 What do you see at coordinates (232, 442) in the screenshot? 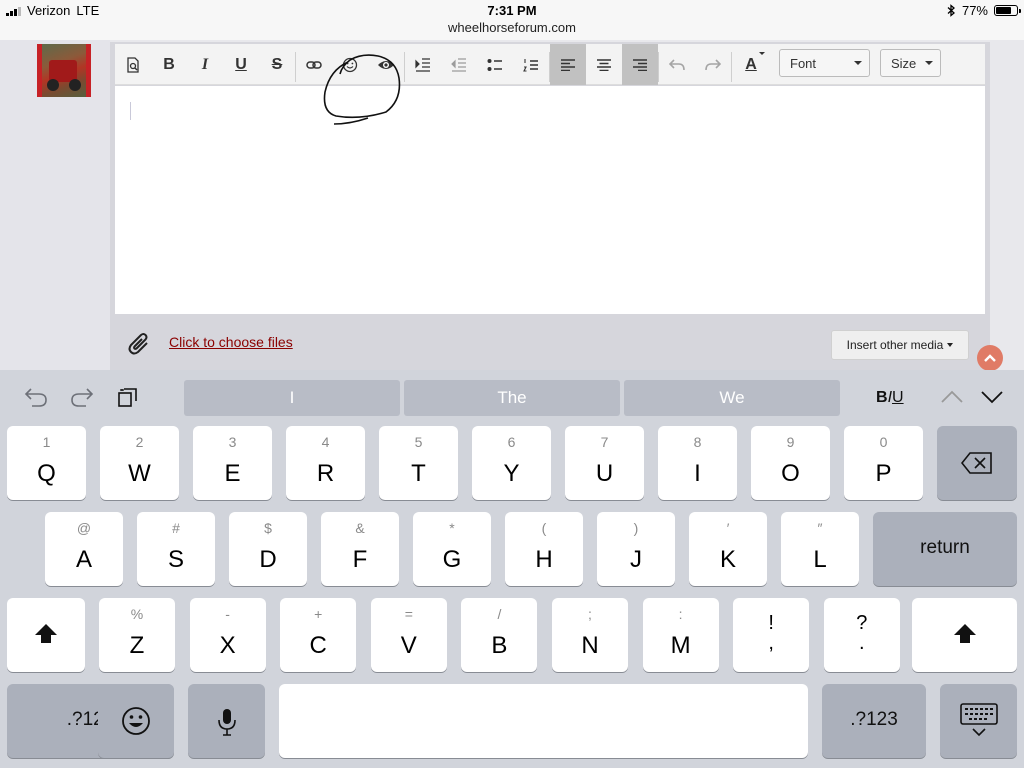
I see `key-hint: 3` at bounding box center [232, 442].